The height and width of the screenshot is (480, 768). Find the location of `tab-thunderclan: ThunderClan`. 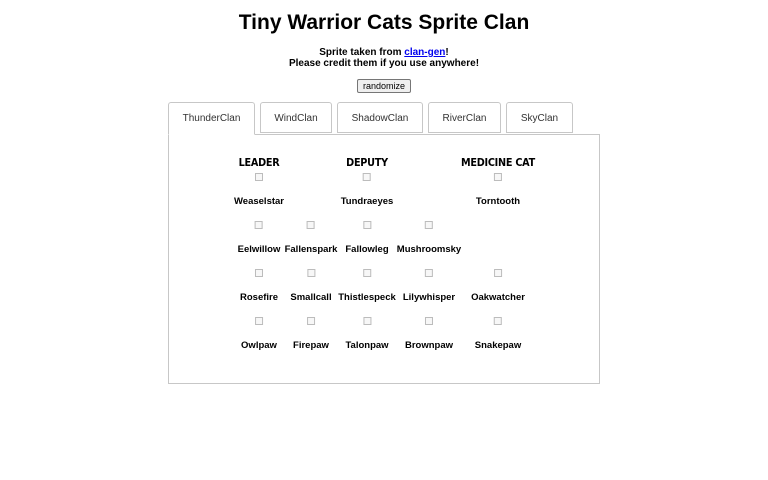

tab-thunderclan: ThunderClan is located at coordinates (211, 118).